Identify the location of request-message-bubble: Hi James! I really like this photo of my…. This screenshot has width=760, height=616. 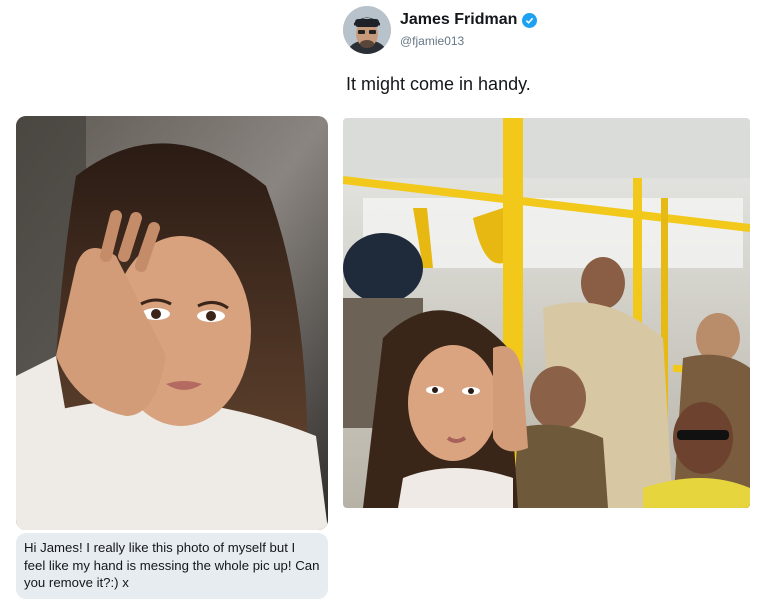
(172, 566).